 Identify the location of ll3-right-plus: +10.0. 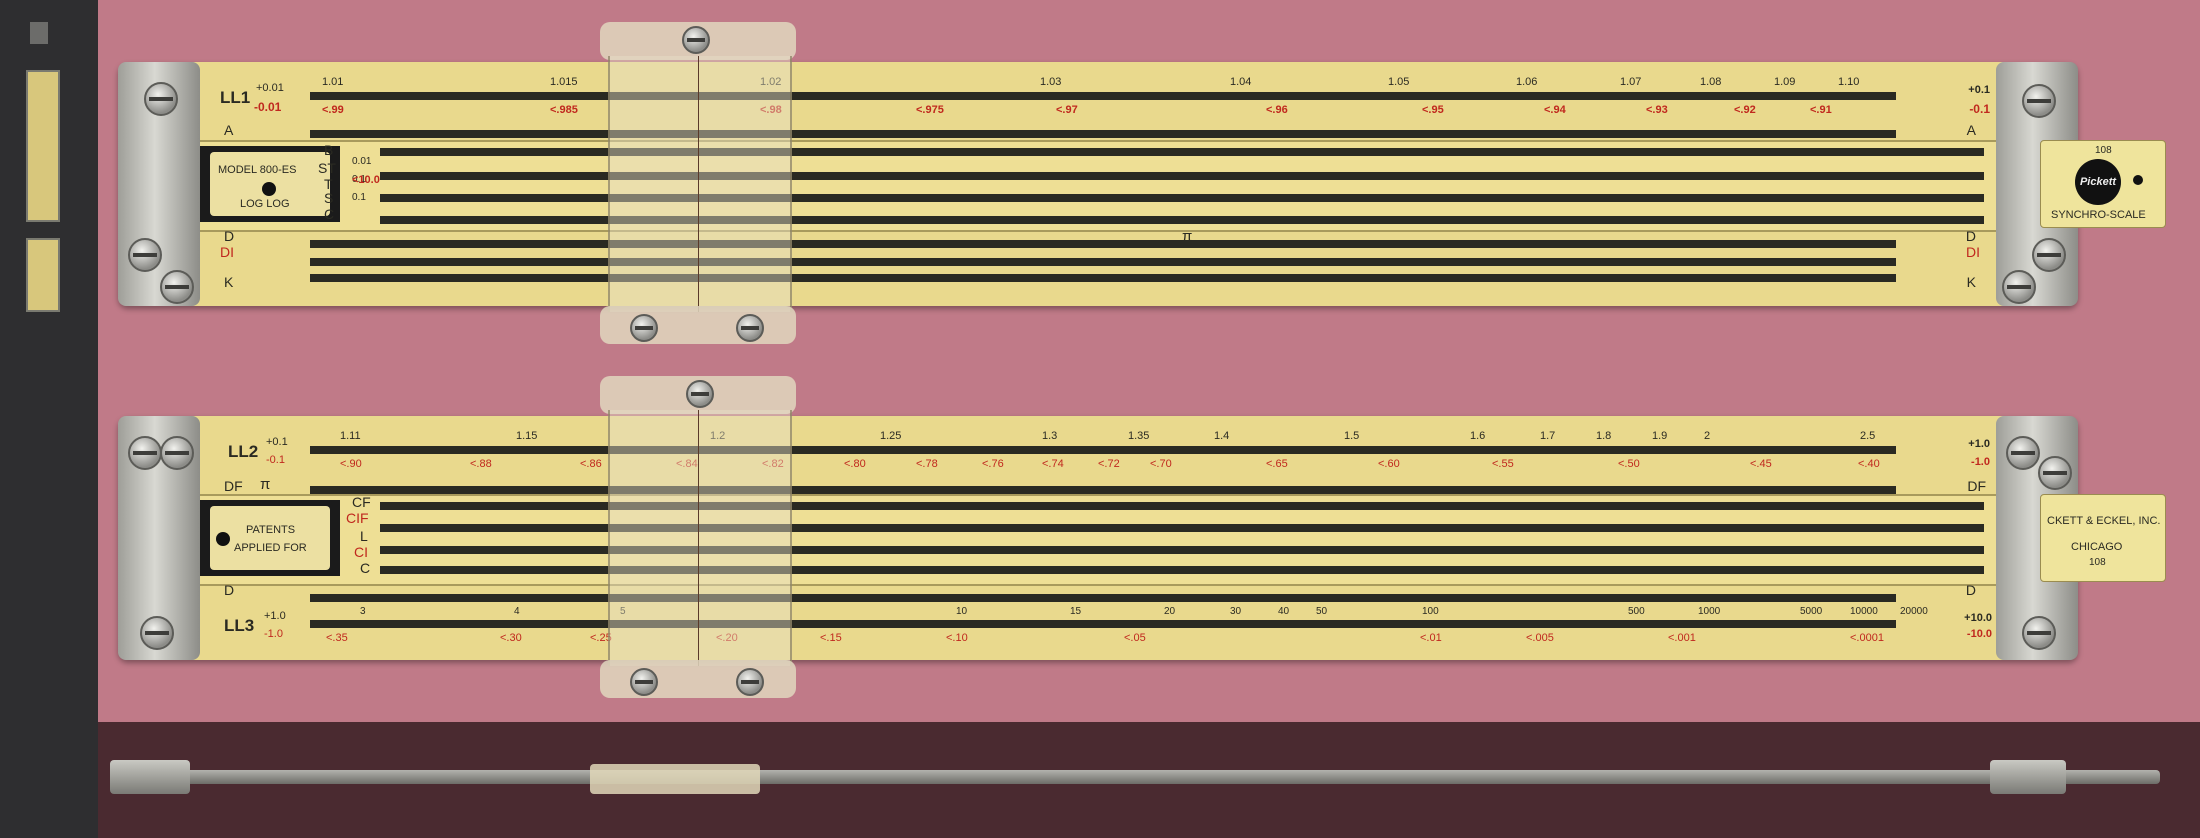
(1978, 618).